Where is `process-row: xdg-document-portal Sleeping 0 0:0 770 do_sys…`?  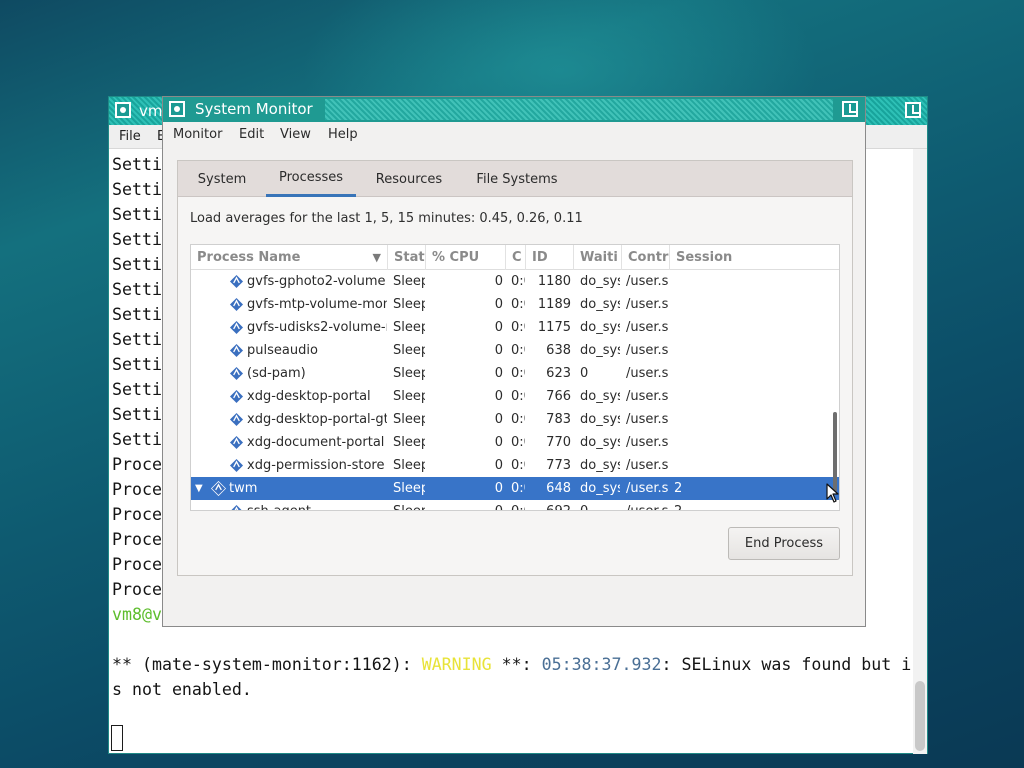 process-row: xdg-document-portal Sleeping 0 0:0 770 do_sys… is located at coordinates (515, 442).